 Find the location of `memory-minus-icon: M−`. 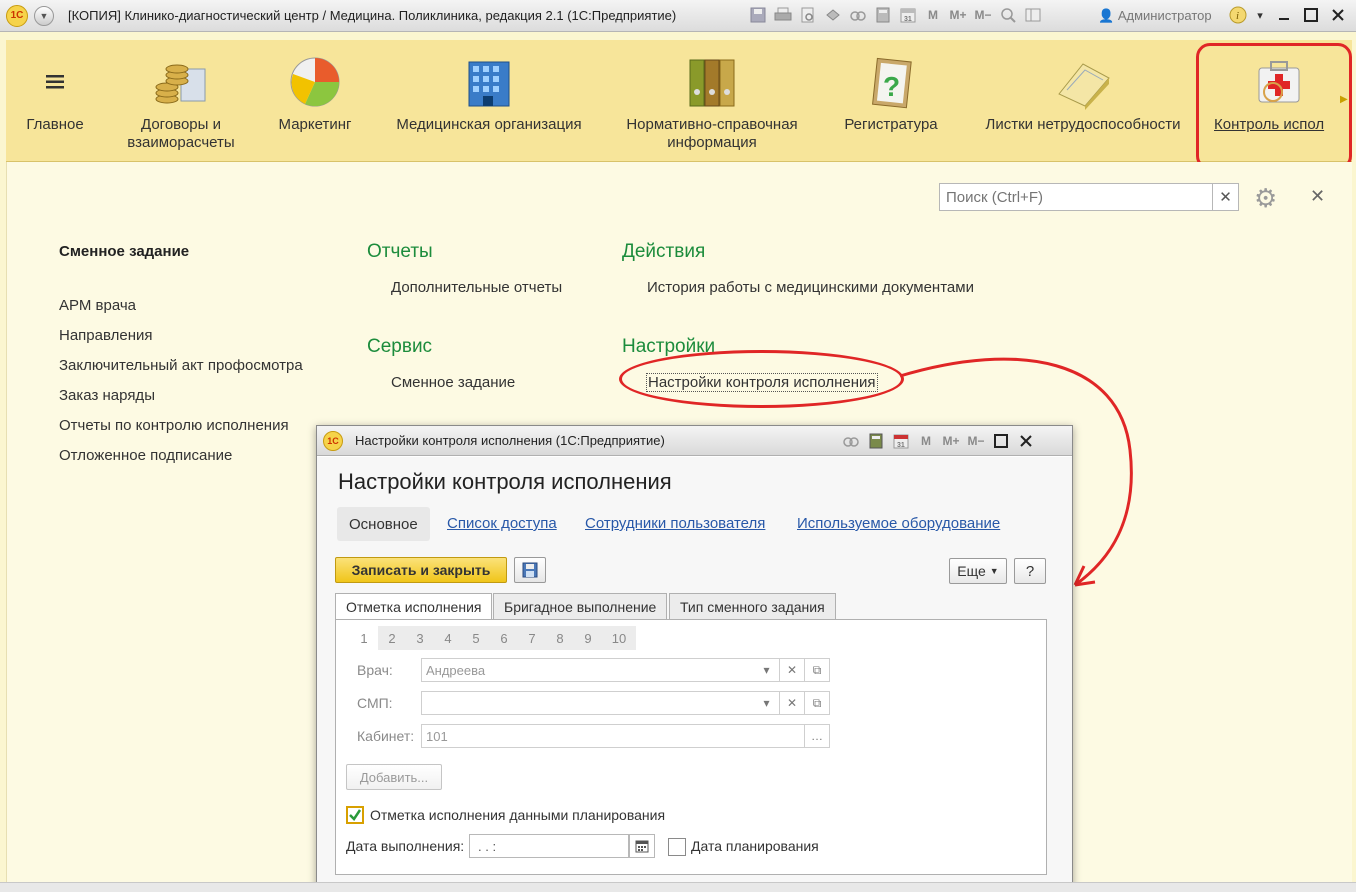

memory-minus-icon: M− is located at coordinates (976, 441).